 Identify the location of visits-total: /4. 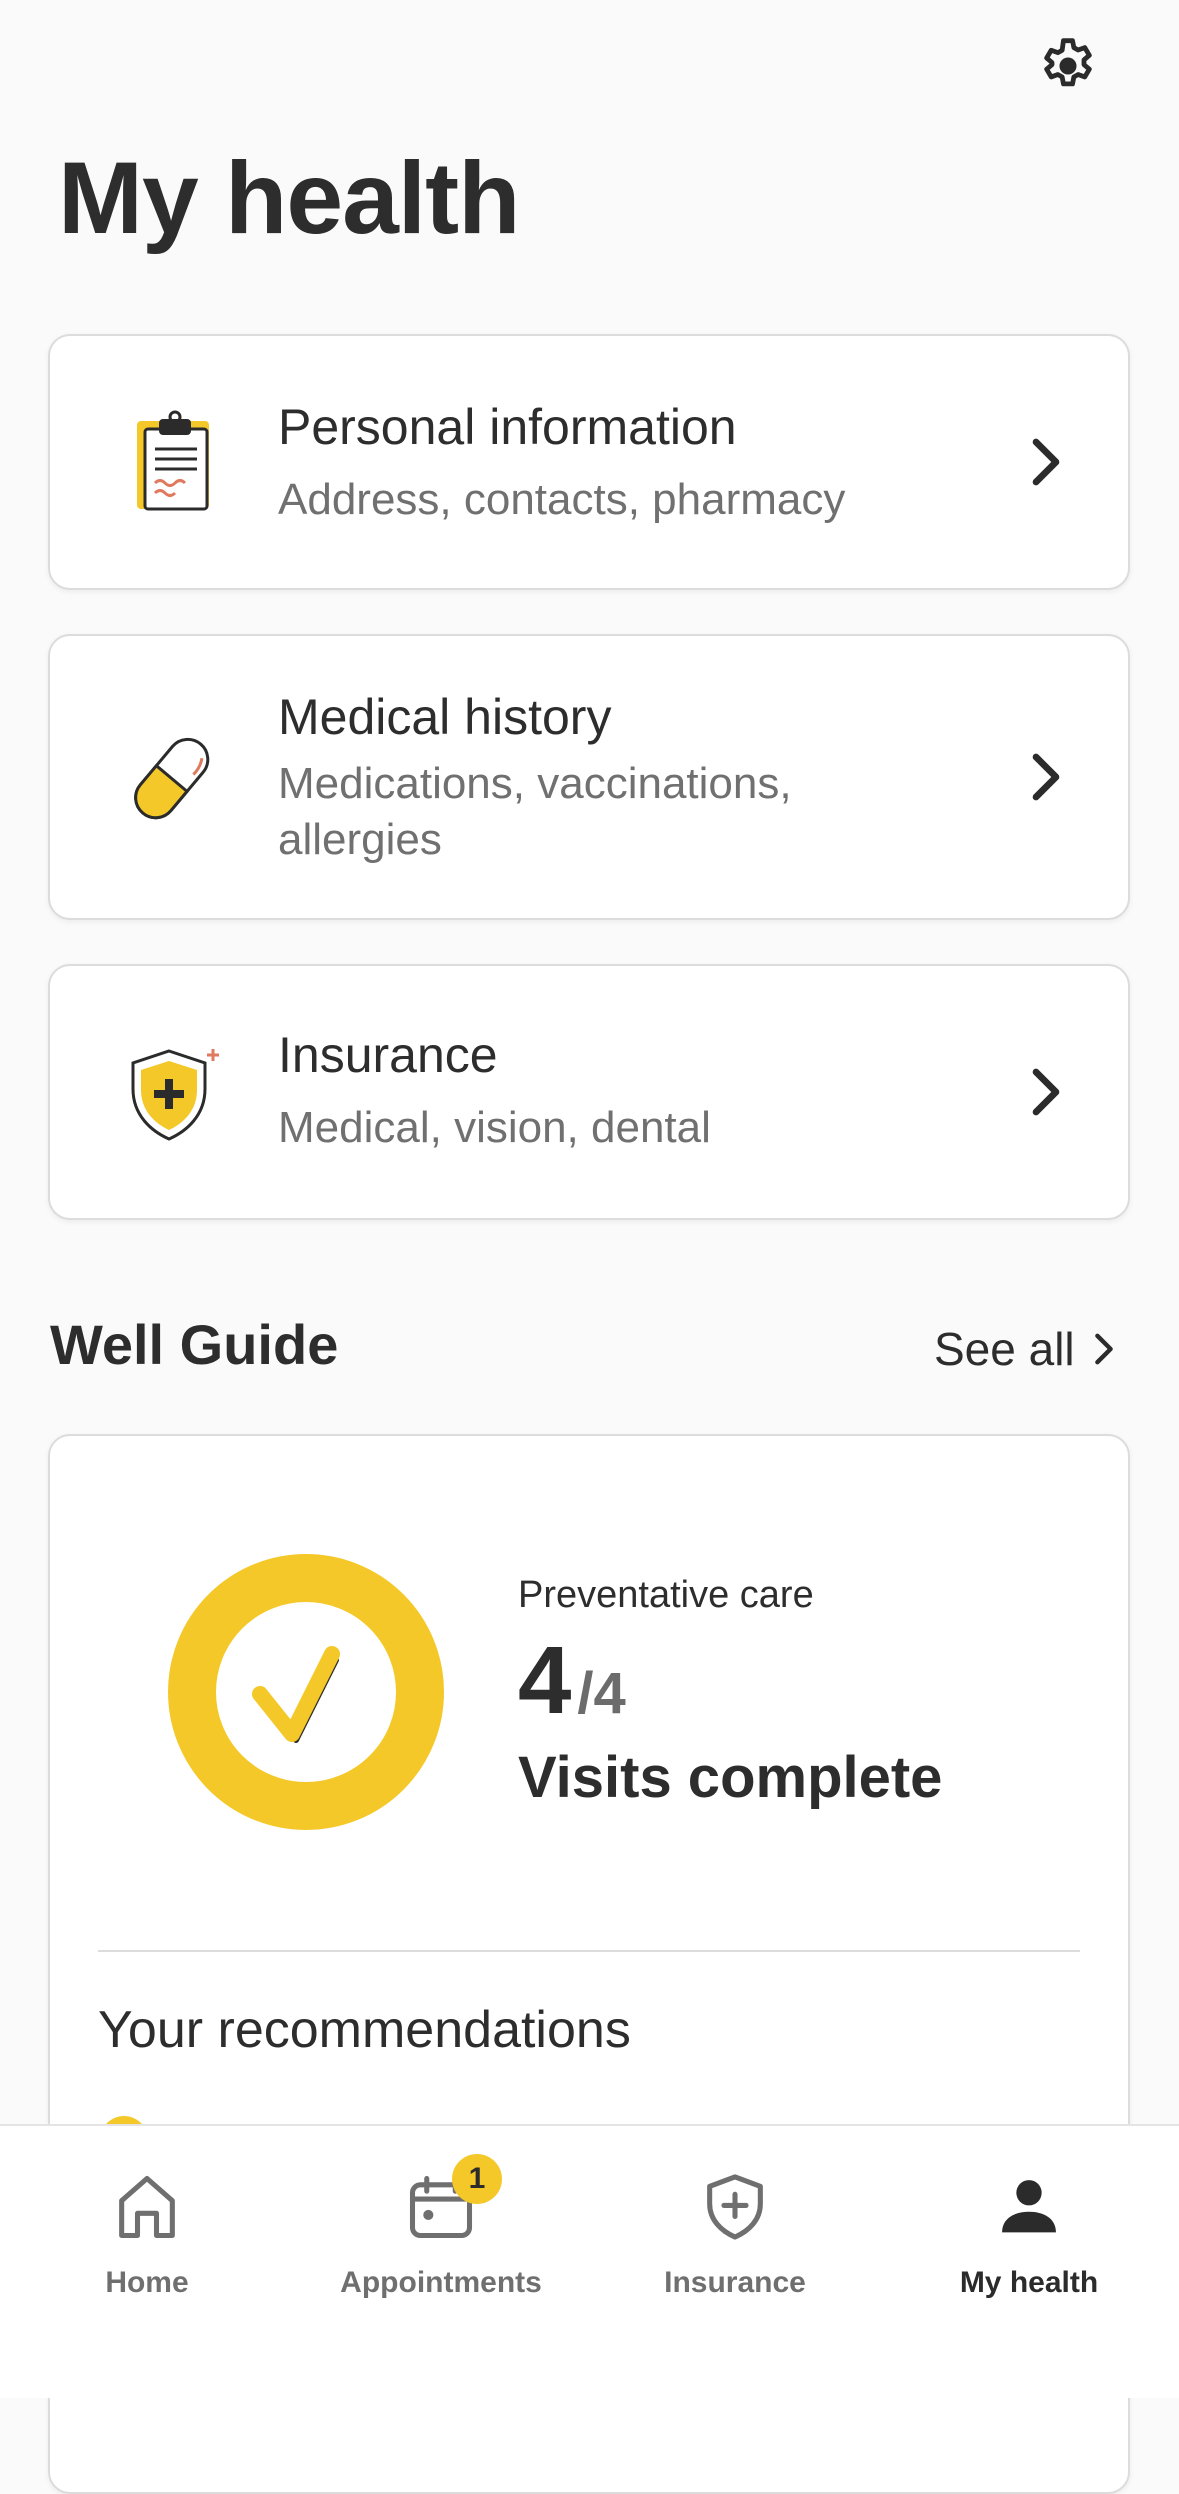
(601, 1693).